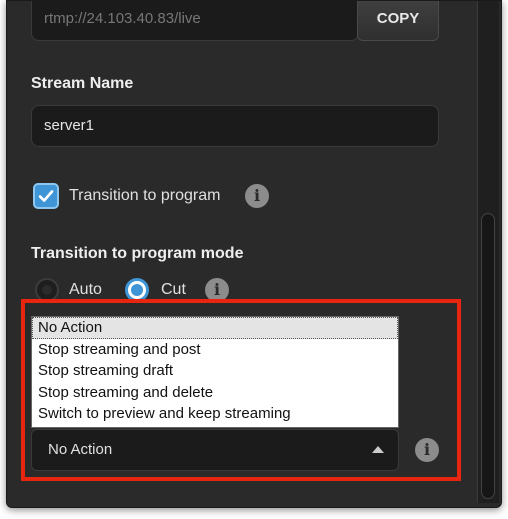  I want to click on dropdown-option-stop-draft: Stop streaming draft, so click(215, 371).